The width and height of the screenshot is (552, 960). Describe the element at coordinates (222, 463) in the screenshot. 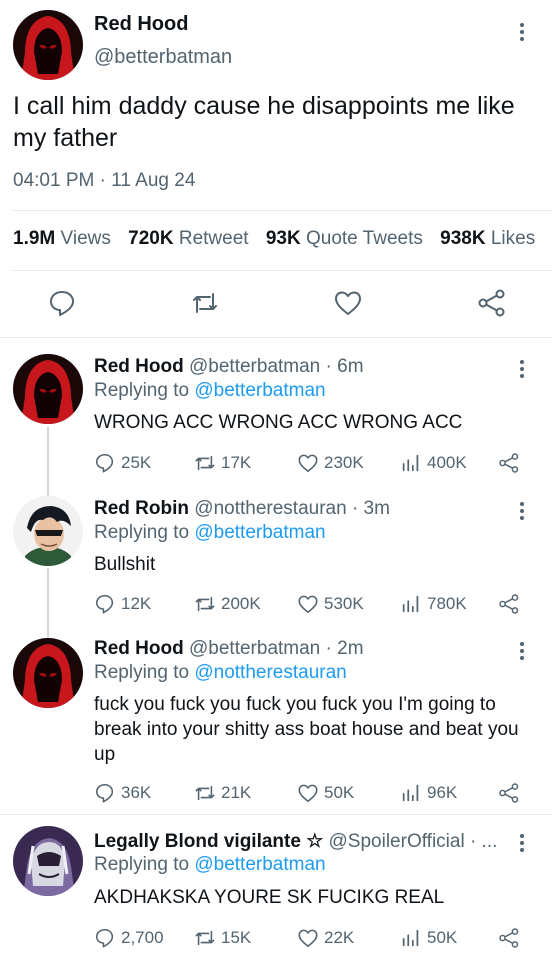

I see `retweet-button: 17K` at that location.